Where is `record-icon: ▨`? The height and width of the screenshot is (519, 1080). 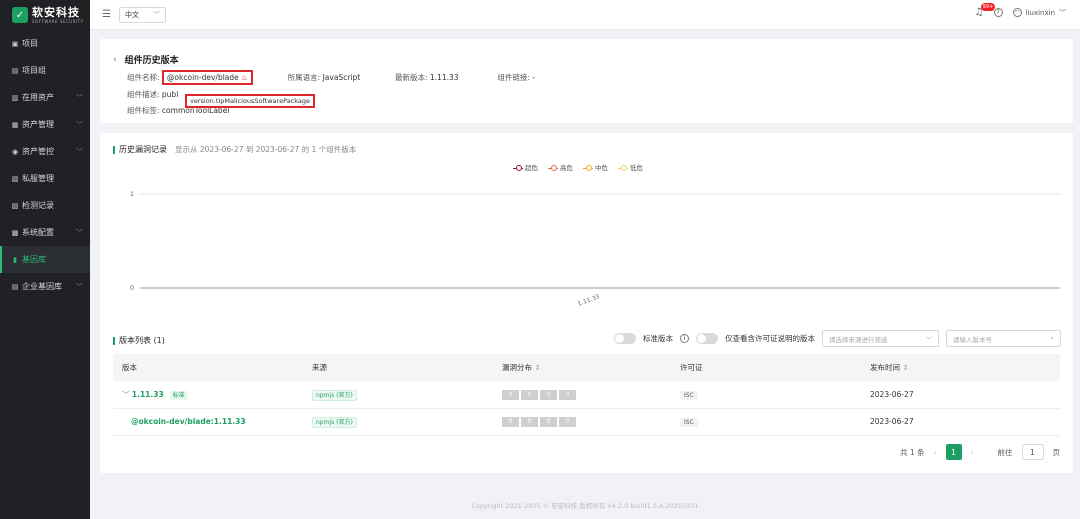 record-icon: ▨ is located at coordinates (15, 205).